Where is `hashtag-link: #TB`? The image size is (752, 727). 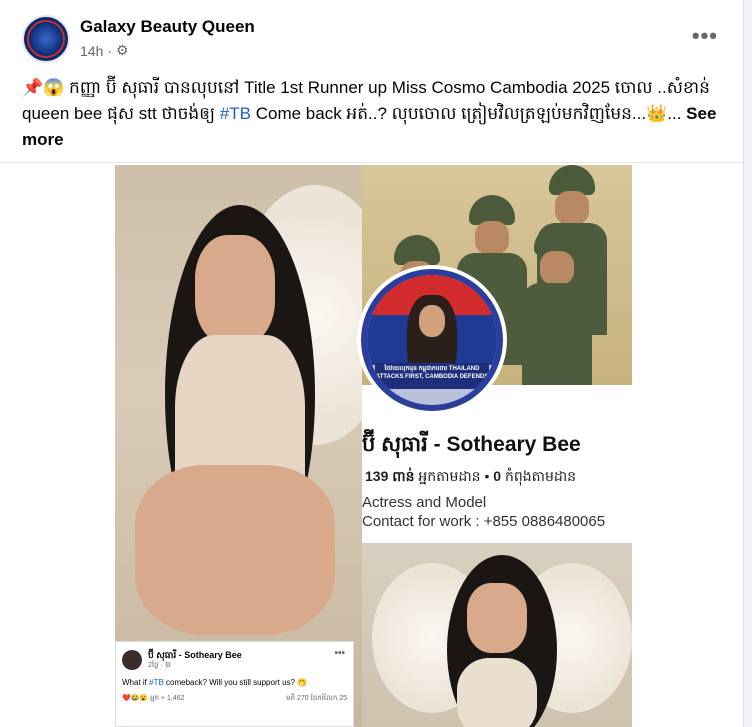 hashtag-link: #TB is located at coordinates (235, 113).